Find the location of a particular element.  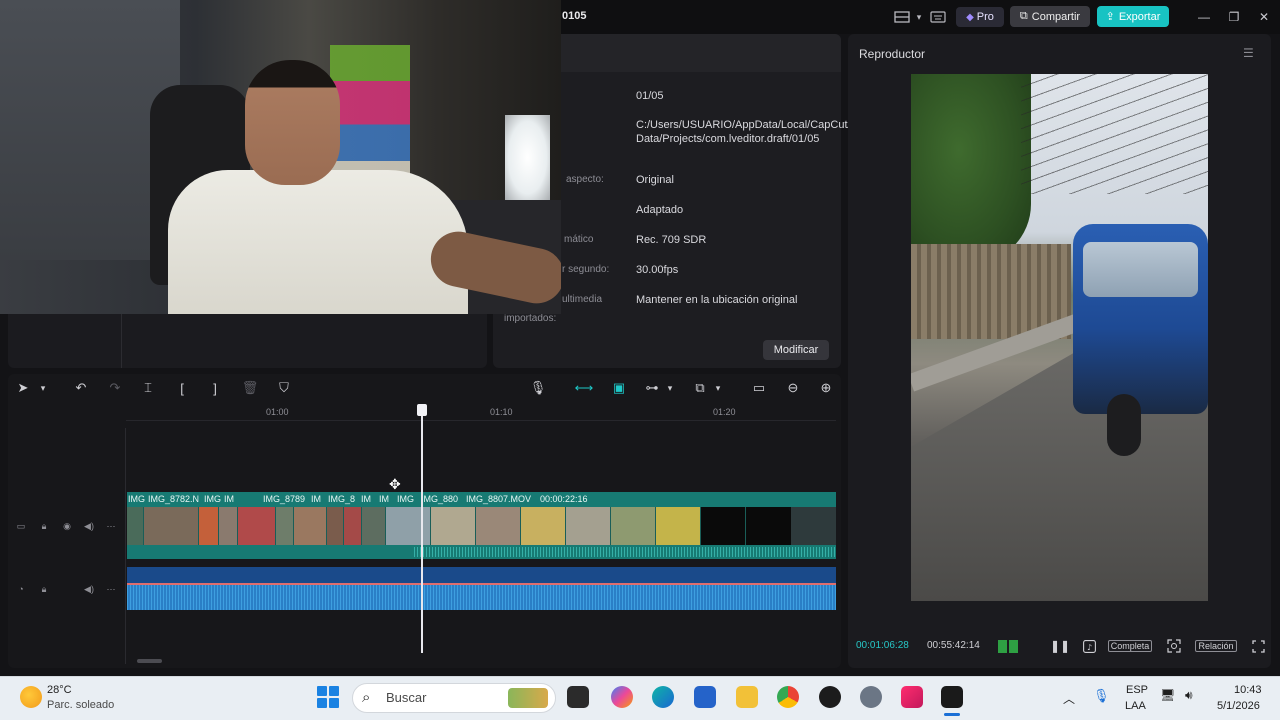

magnet-link-icon: ⟷ is located at coordinates (584, 388).